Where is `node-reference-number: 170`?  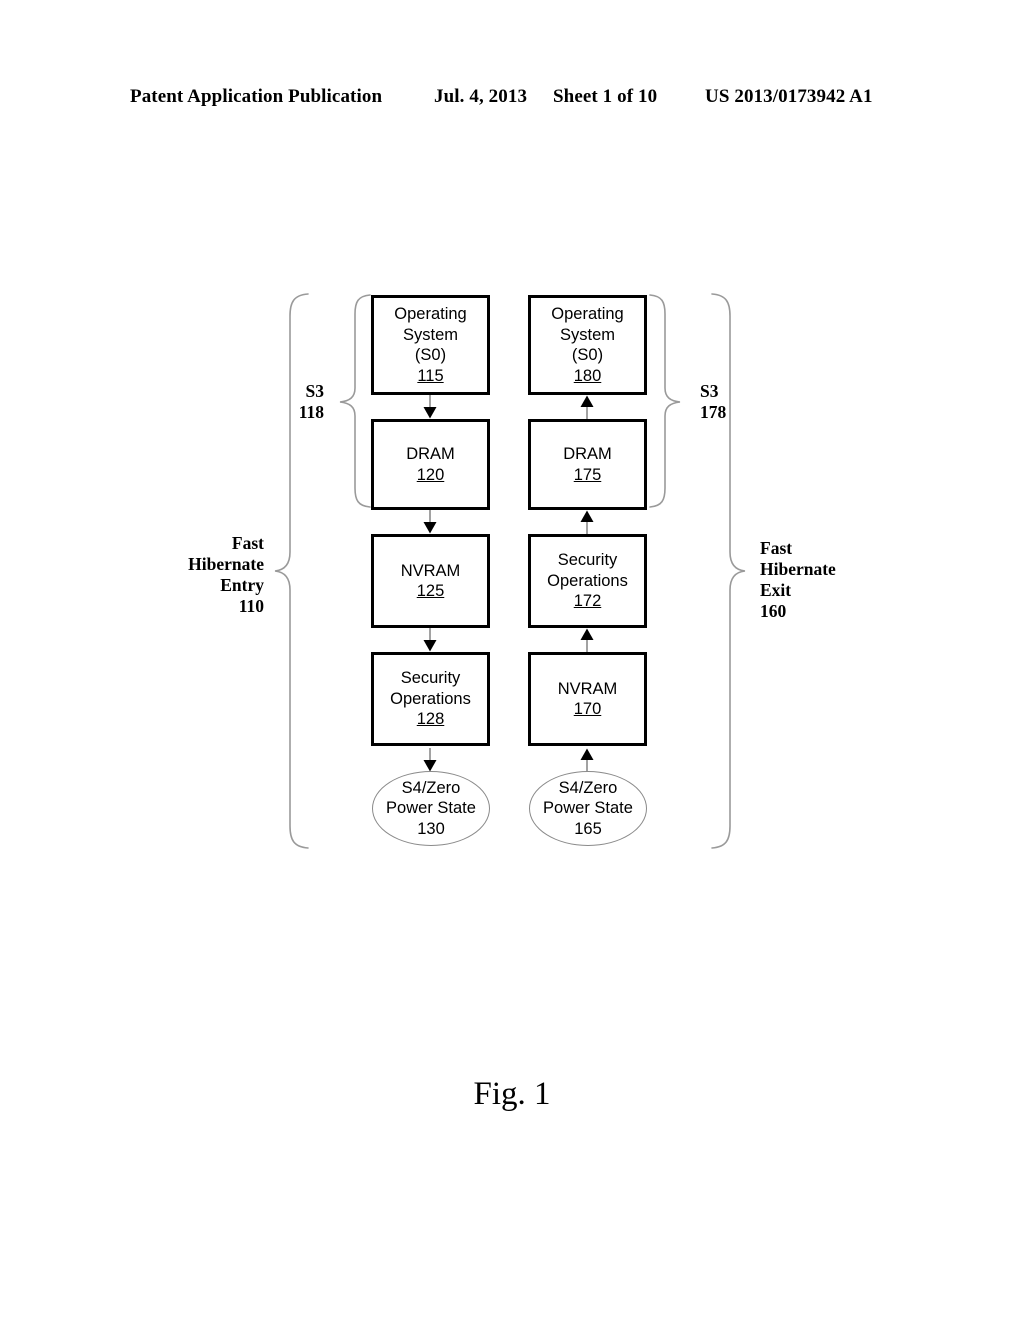 node-reference-number: 170 is located at coordinates (587, 709).